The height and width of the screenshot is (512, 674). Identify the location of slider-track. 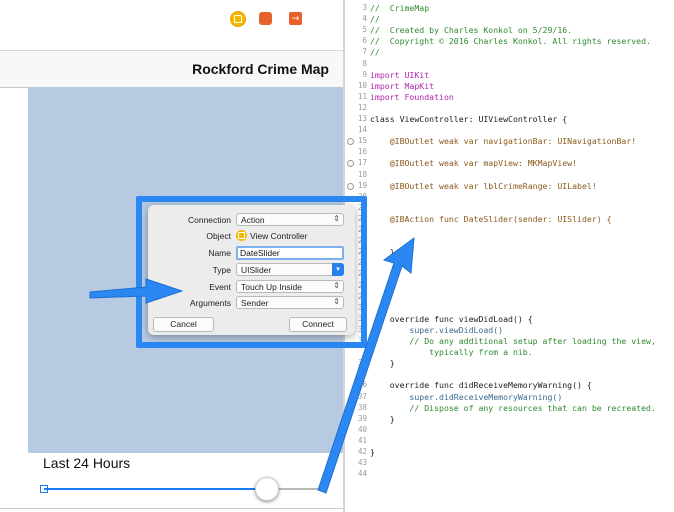
(159, 489).